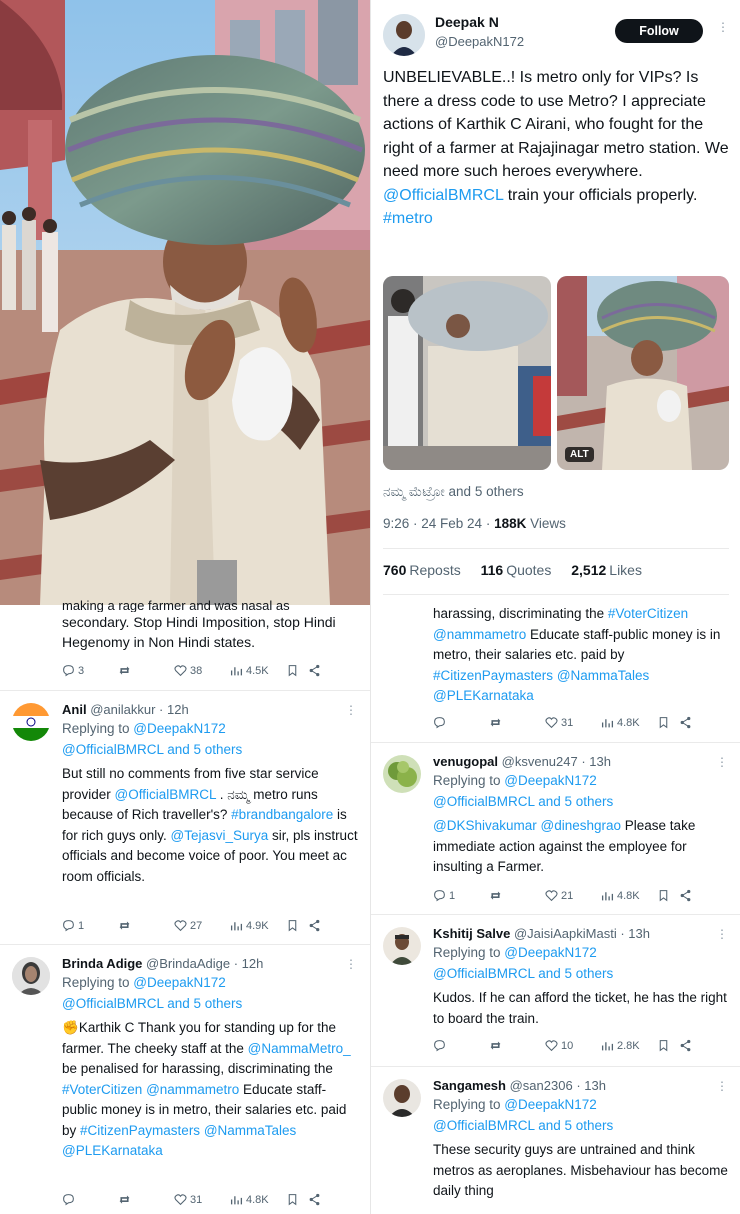 The width and height of the screenshot is (740, 1214). I want to click on views-button: 4.5K, so click(258, 670).